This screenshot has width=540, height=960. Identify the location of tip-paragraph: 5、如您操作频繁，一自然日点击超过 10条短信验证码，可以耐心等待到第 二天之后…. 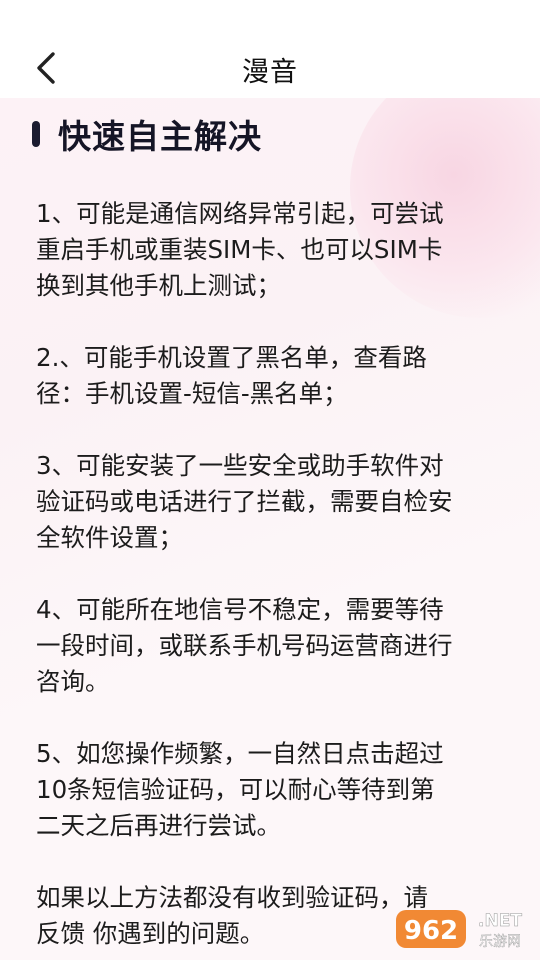
(240, 789).